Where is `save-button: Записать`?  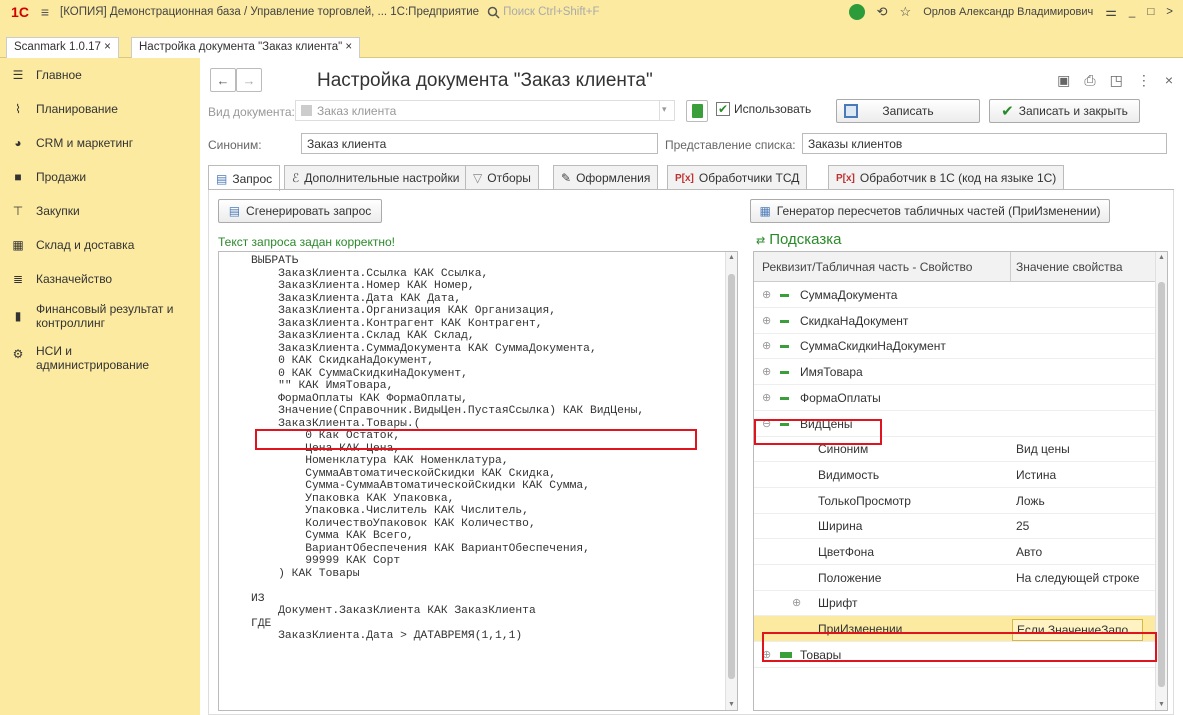
save-button: Записать is located at coordinates (908, 111).